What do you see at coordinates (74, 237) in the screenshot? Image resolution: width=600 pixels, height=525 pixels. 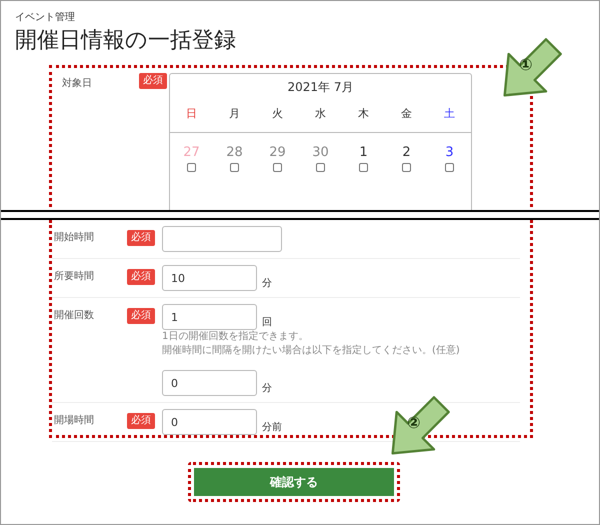 I see `field-label: 開始時間` at bounding box center [74, 237].